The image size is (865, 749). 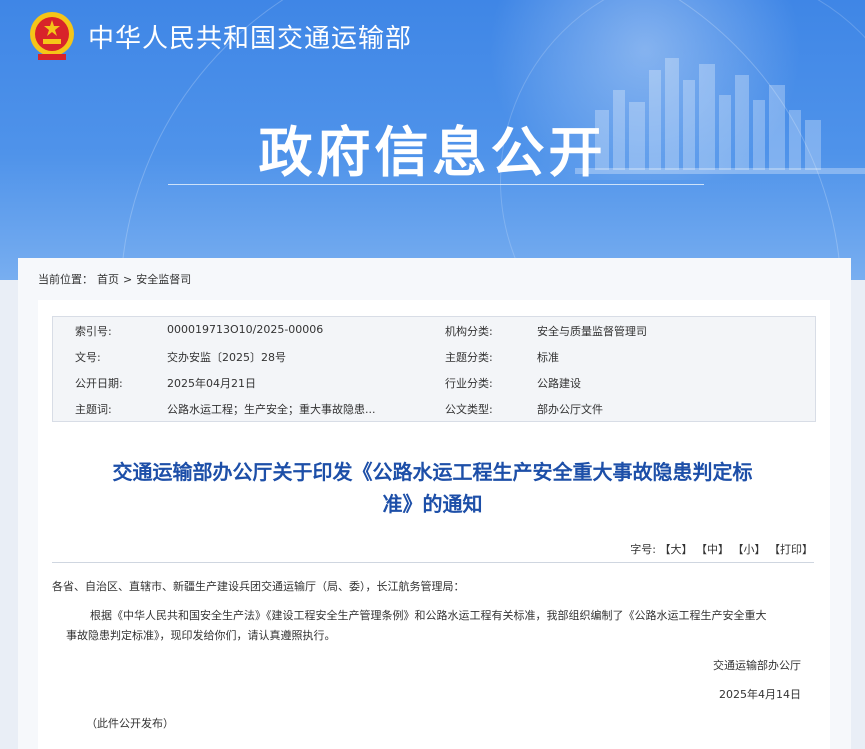 What do you see at coordinates (163, 279) in the screenshot?
I see `breadcrumb-current-link: 安全监督司` at bounding box center [163, 279].